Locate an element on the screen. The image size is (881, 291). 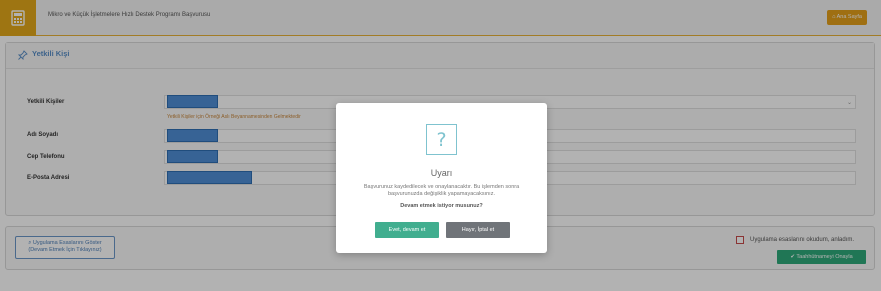
dialog-question: Devam etmek istiyor musunuz? is located at coordinates (441, 206).